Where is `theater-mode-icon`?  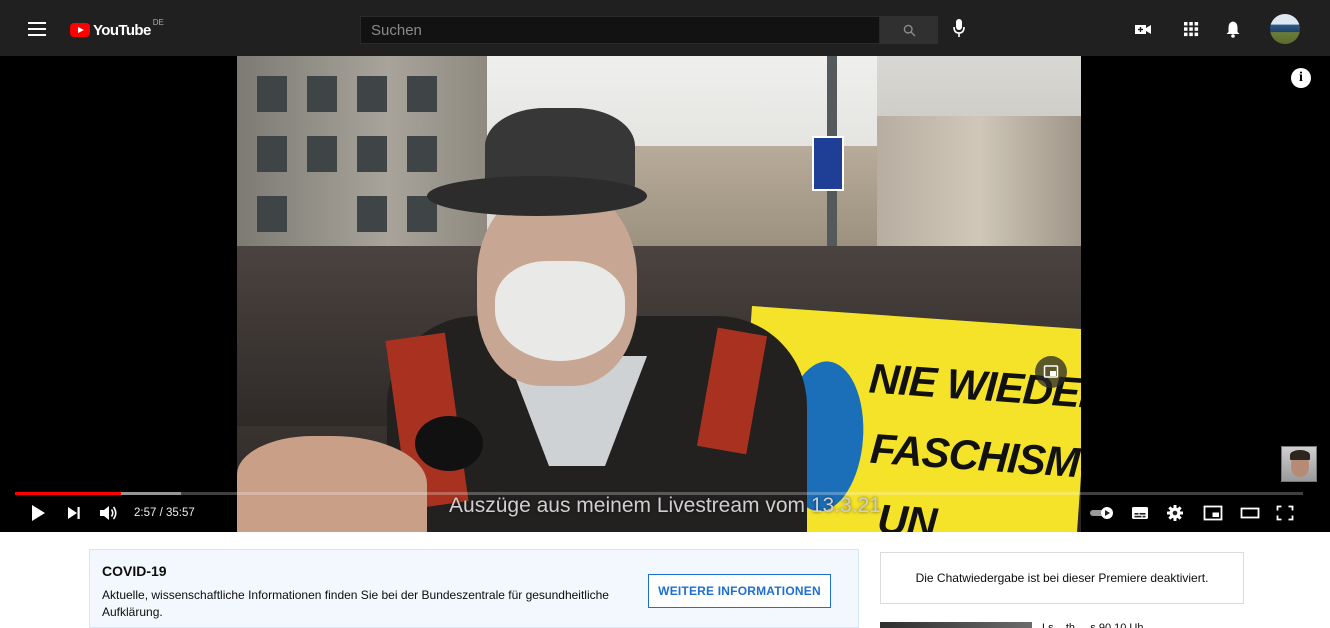
theater-mode-icon is located at coordinates (1250, 513).